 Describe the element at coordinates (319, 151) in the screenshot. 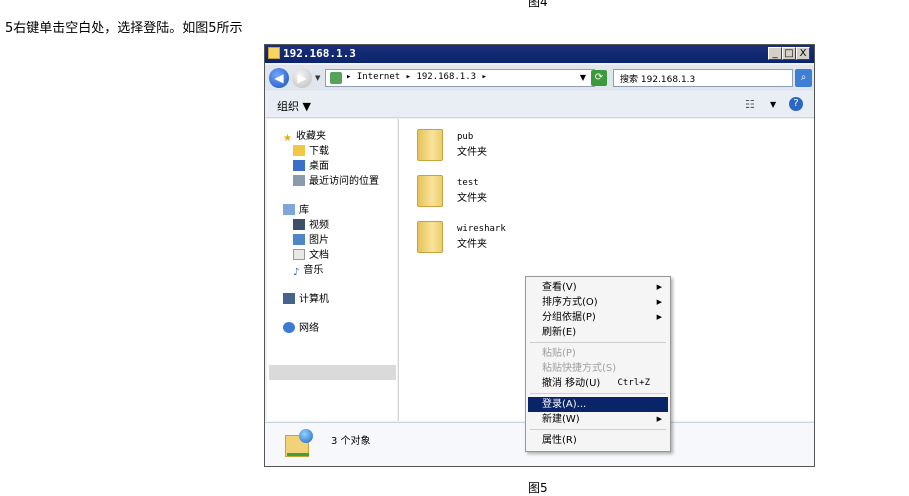

I see `nav-downloads-label: 下载` at that location.